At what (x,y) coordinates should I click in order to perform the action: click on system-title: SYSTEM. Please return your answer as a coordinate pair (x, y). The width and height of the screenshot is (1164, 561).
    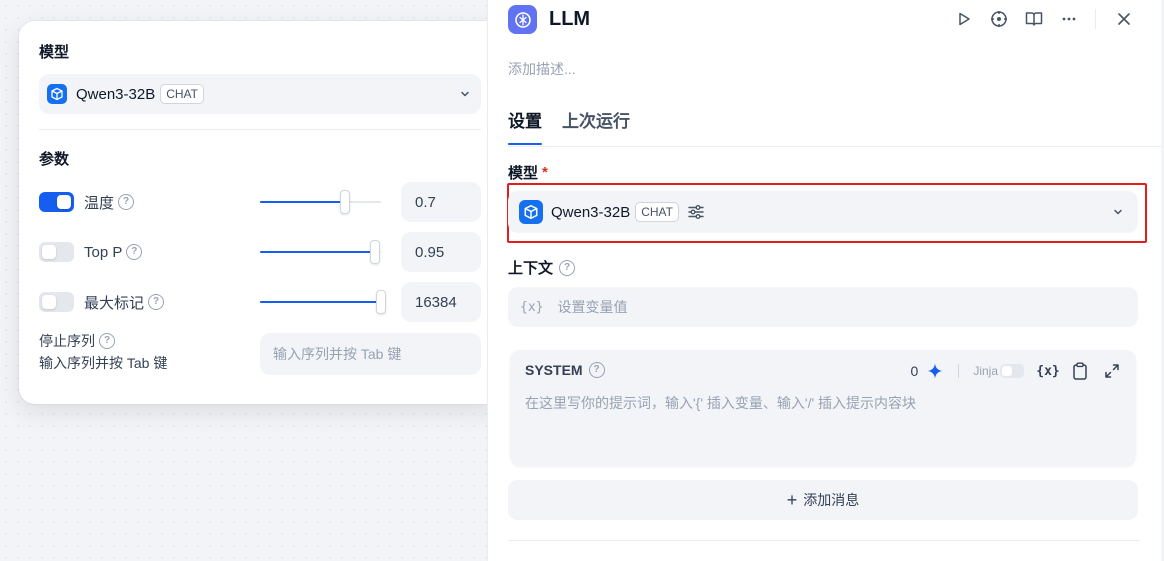
    Looking at the image, I should click on (554, 370).